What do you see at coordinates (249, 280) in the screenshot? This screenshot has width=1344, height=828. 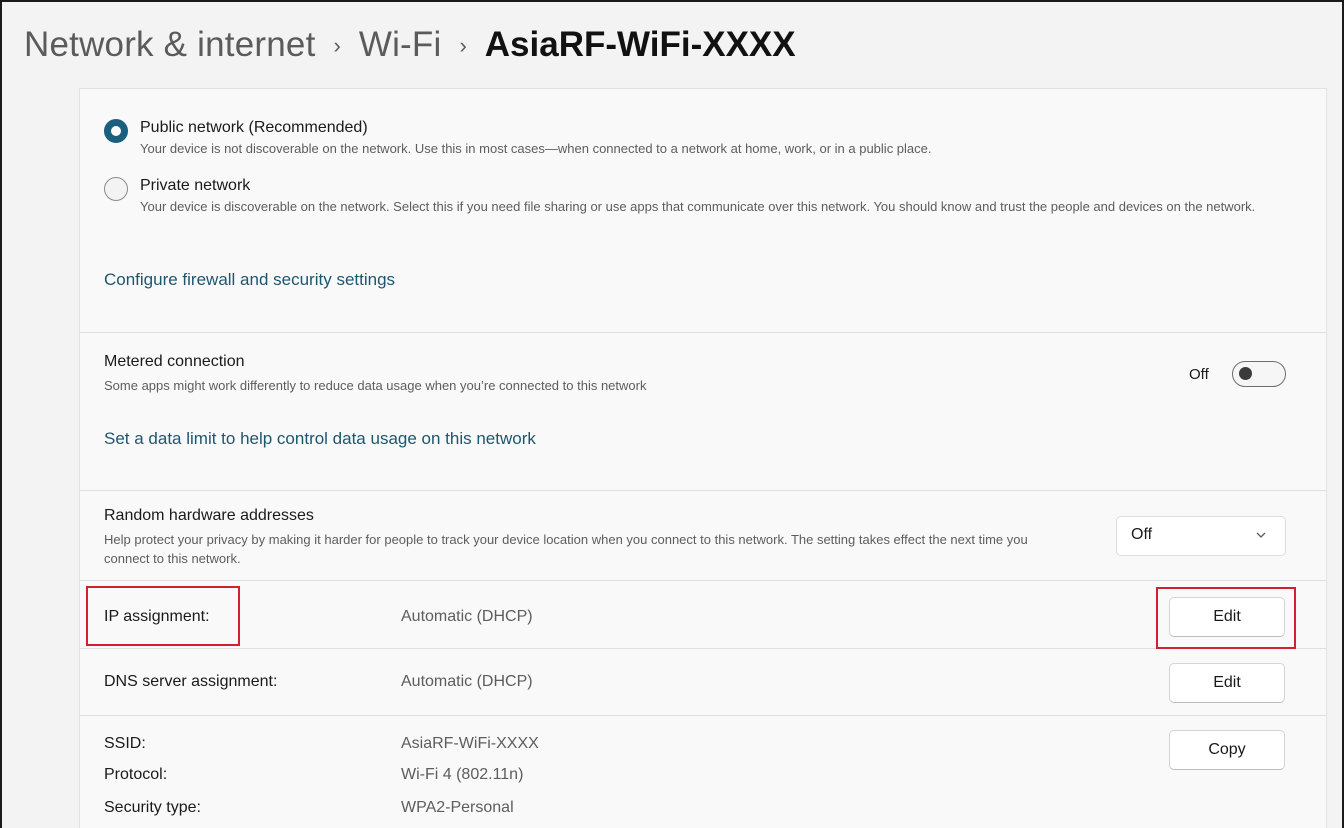 I see `configure-firewall-link: Configure firewall and security settings` at bounding box center [249, 280].